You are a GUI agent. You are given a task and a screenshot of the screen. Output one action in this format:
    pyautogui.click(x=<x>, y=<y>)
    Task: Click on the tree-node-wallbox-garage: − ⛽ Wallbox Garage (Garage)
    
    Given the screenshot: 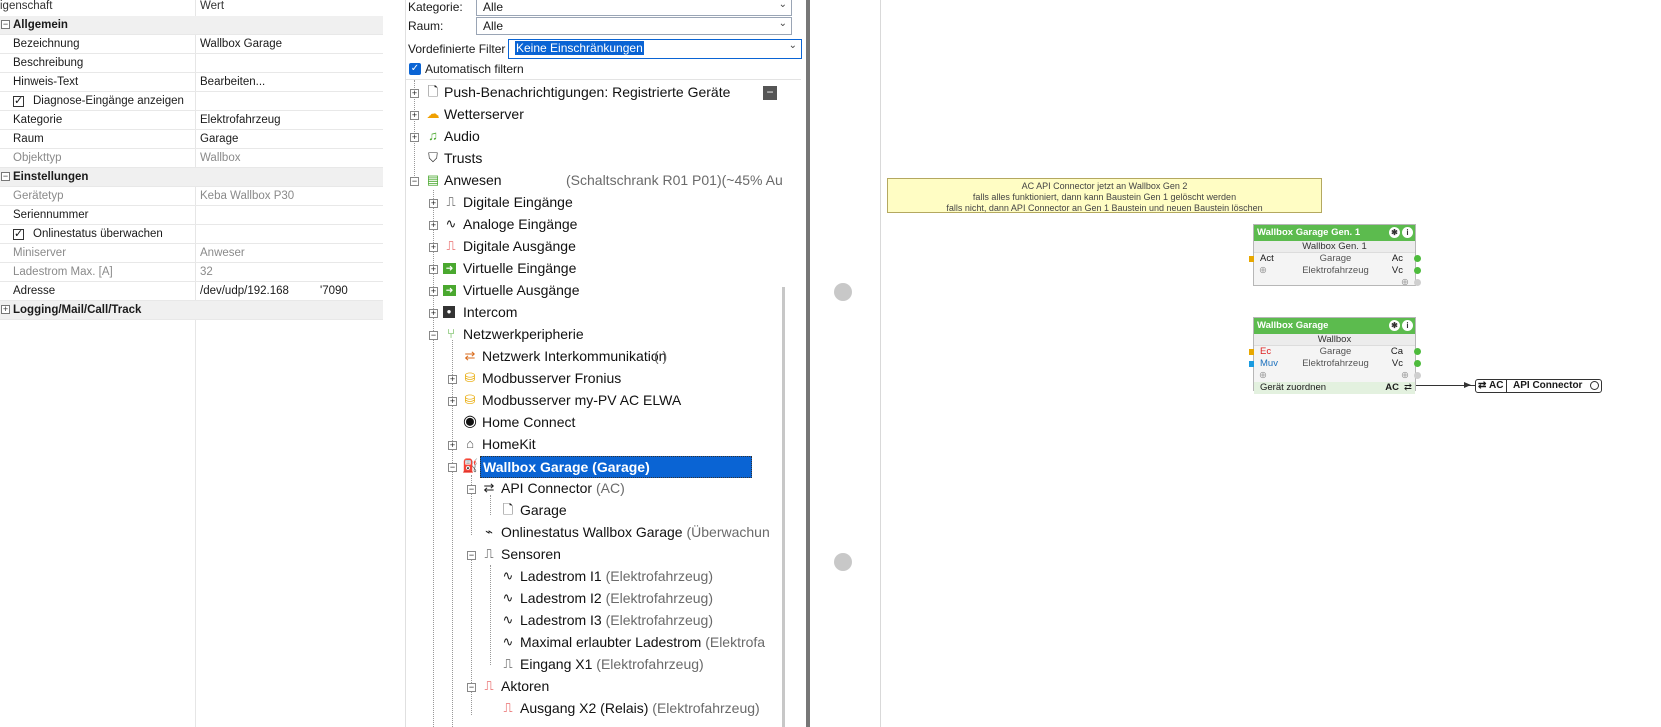 What is the action you would take?
    pyautogui.click(x=598, y=467)
    